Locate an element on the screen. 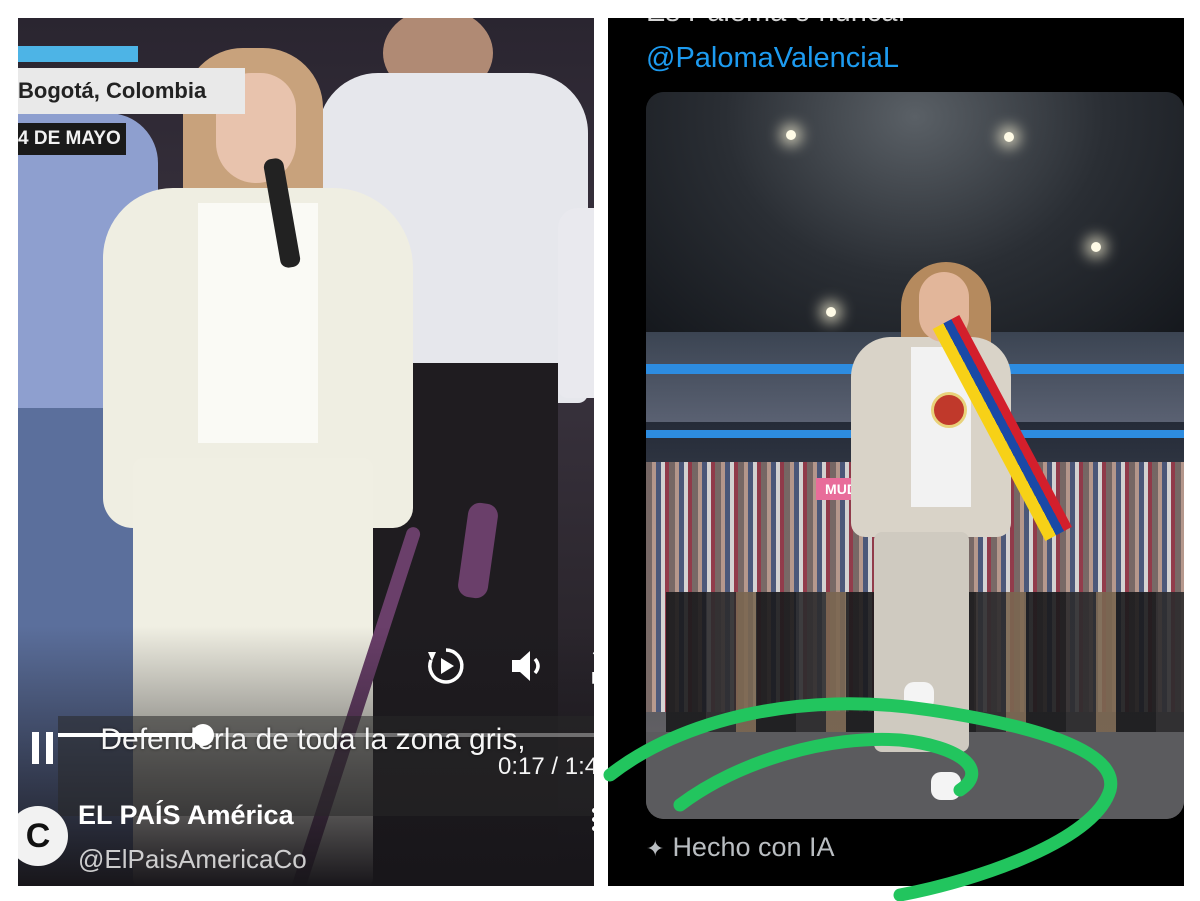 This screenshot has width=1200, height=901. video-progress-bar is located at coordinates (326, 735).